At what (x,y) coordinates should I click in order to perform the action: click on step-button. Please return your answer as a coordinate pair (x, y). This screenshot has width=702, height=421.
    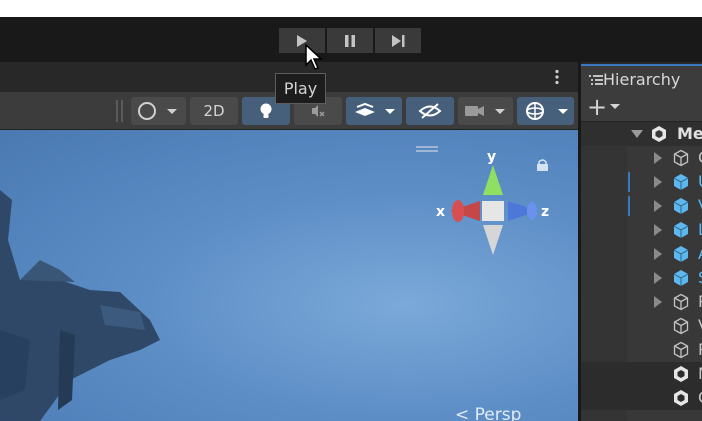
    Looking at the image, I should click on (398, 40).